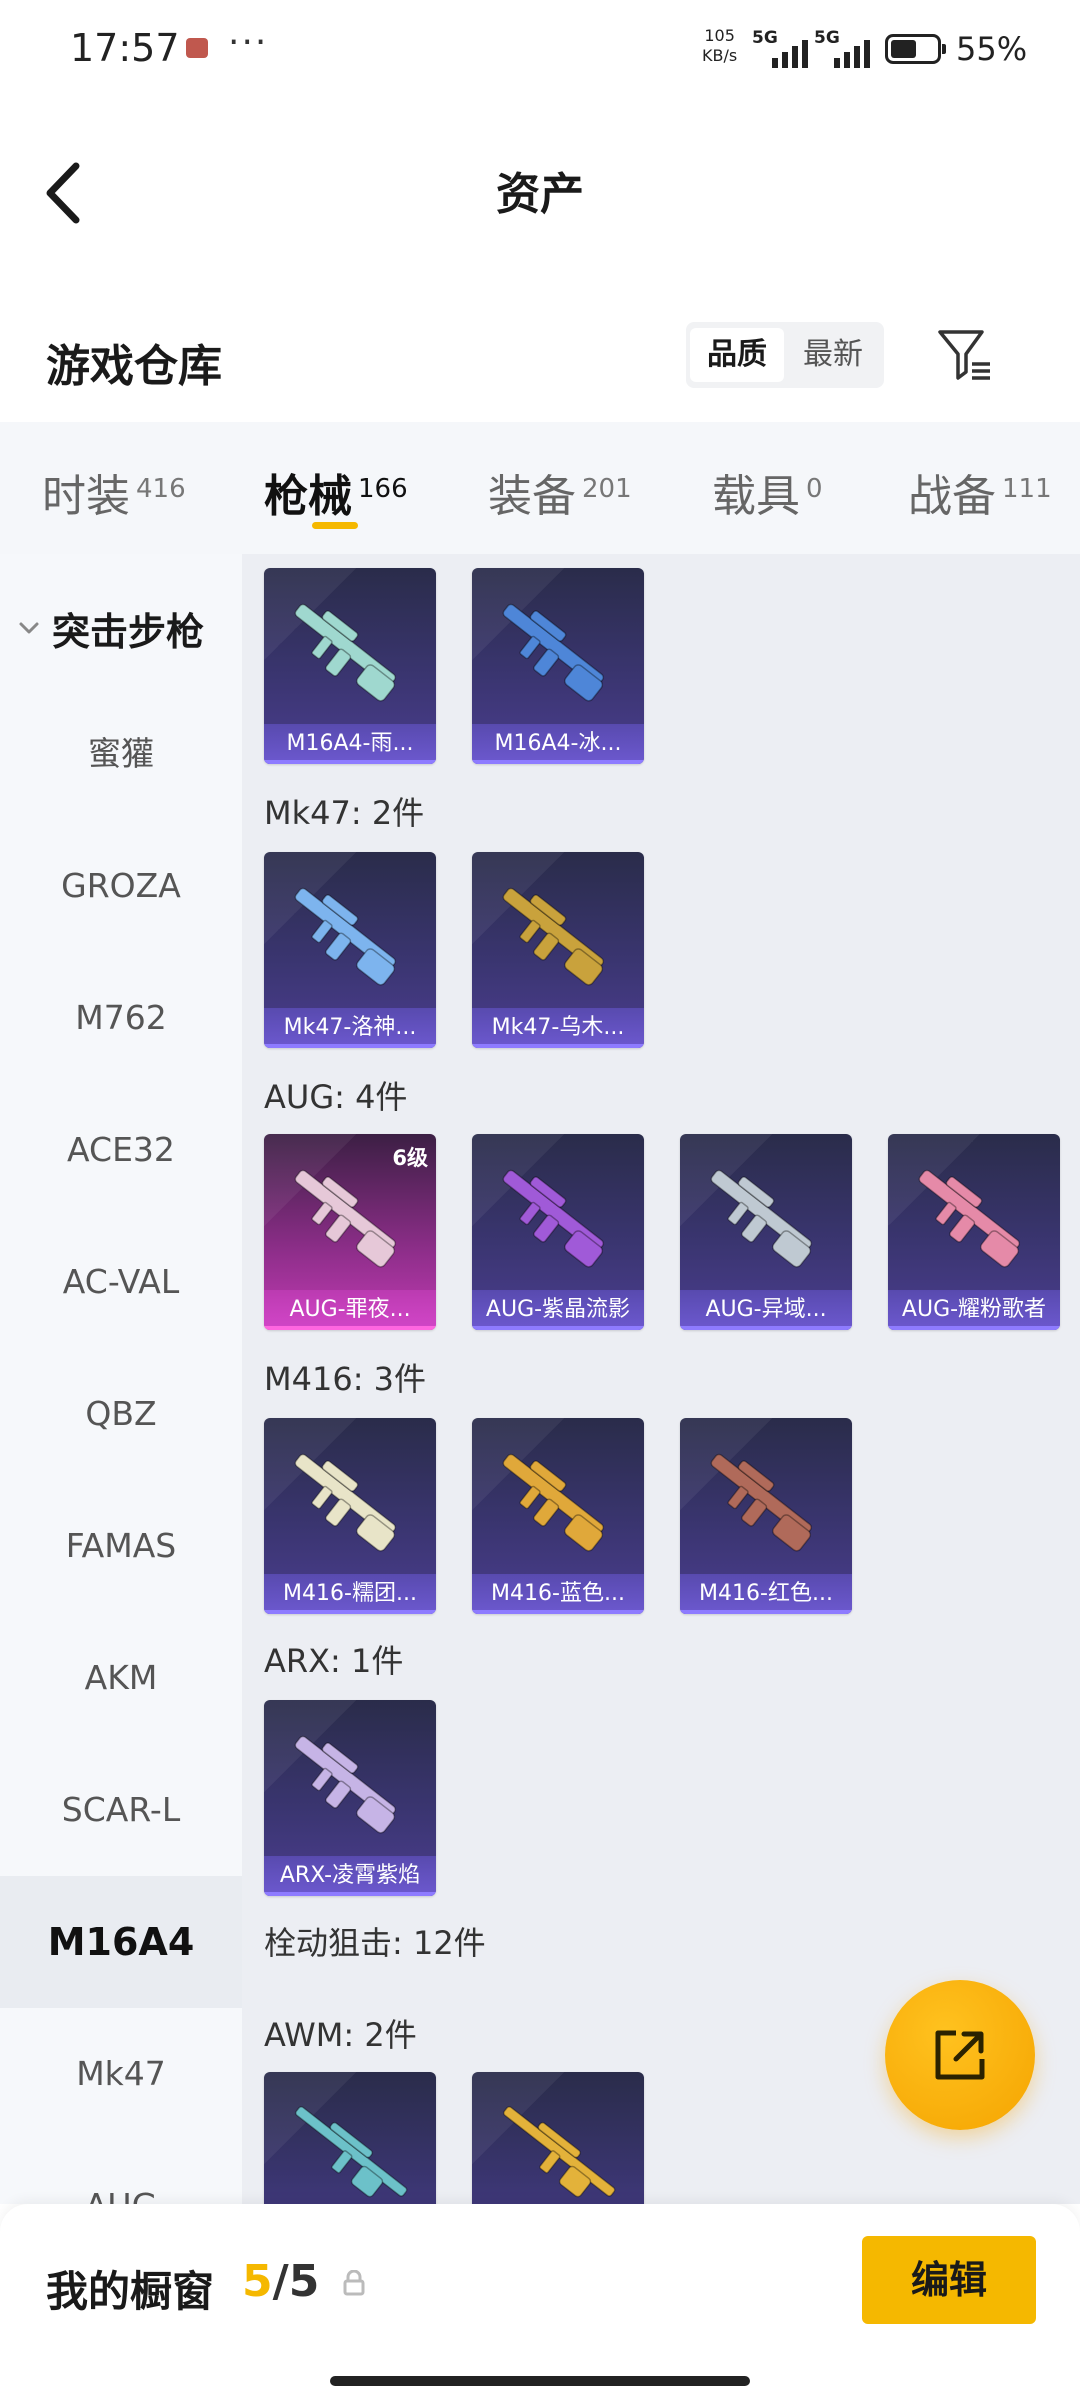  What do you see at coordinates (785, 355) in the screenshot?
I see `sort-toggle: 品质 最新` at bounding box center [785, 355].